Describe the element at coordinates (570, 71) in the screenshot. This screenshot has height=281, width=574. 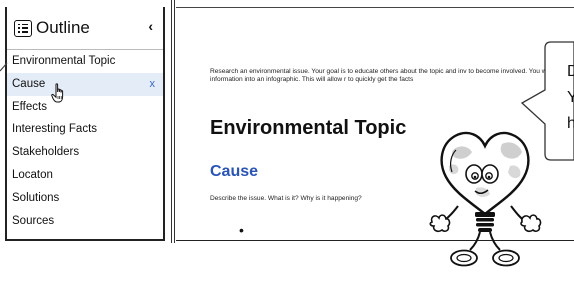
I see `speech-bubble-line-1: D` at that location.